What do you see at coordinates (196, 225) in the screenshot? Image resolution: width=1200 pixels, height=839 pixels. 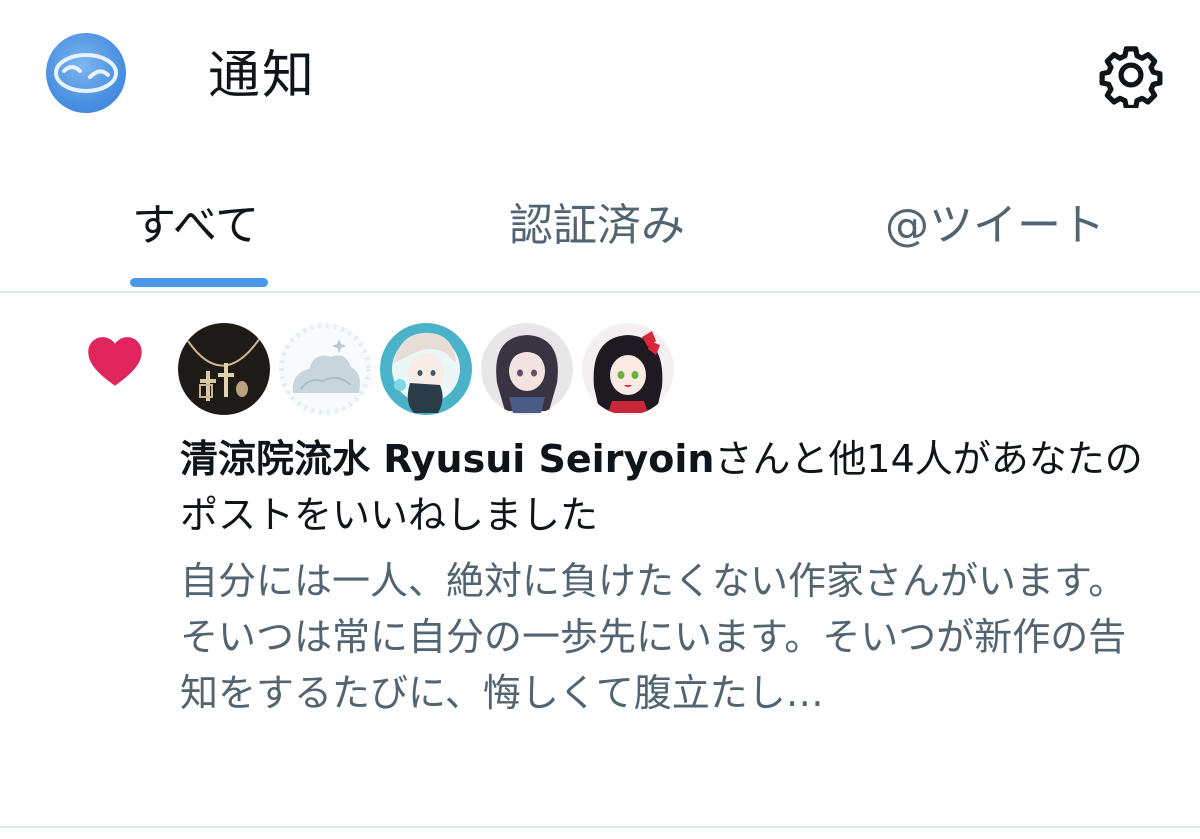 I see `tab-all-label: すべて` at bounding box center [196, 225].